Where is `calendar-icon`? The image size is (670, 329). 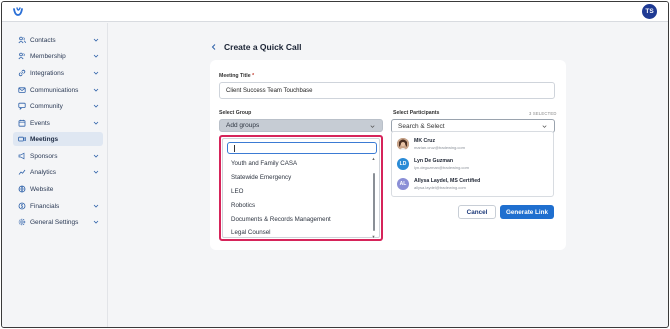
calendar-icon is located at coordinates (22, 123).